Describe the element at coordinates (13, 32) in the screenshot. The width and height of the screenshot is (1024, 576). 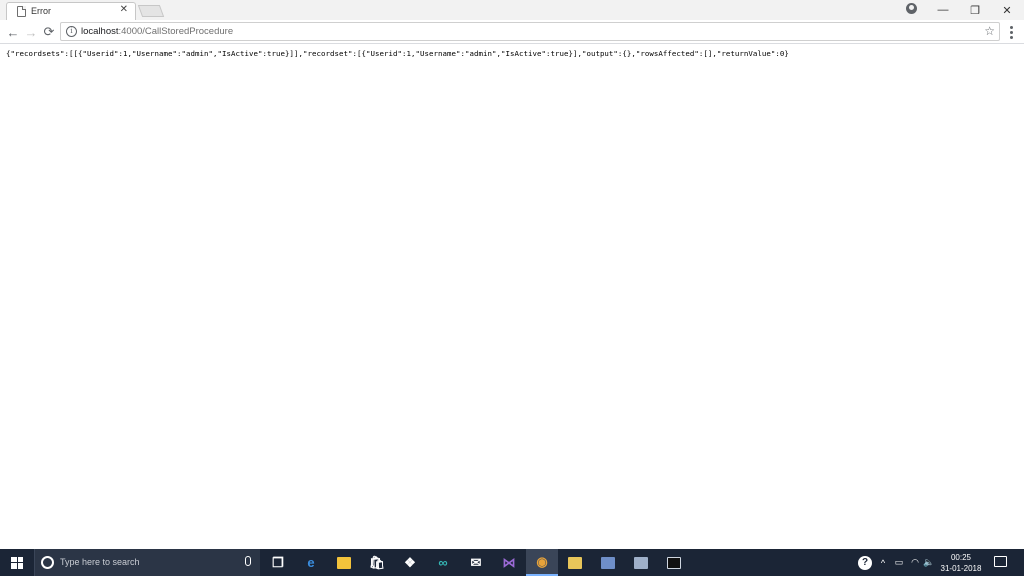
I see `back-button: ←` at that location.